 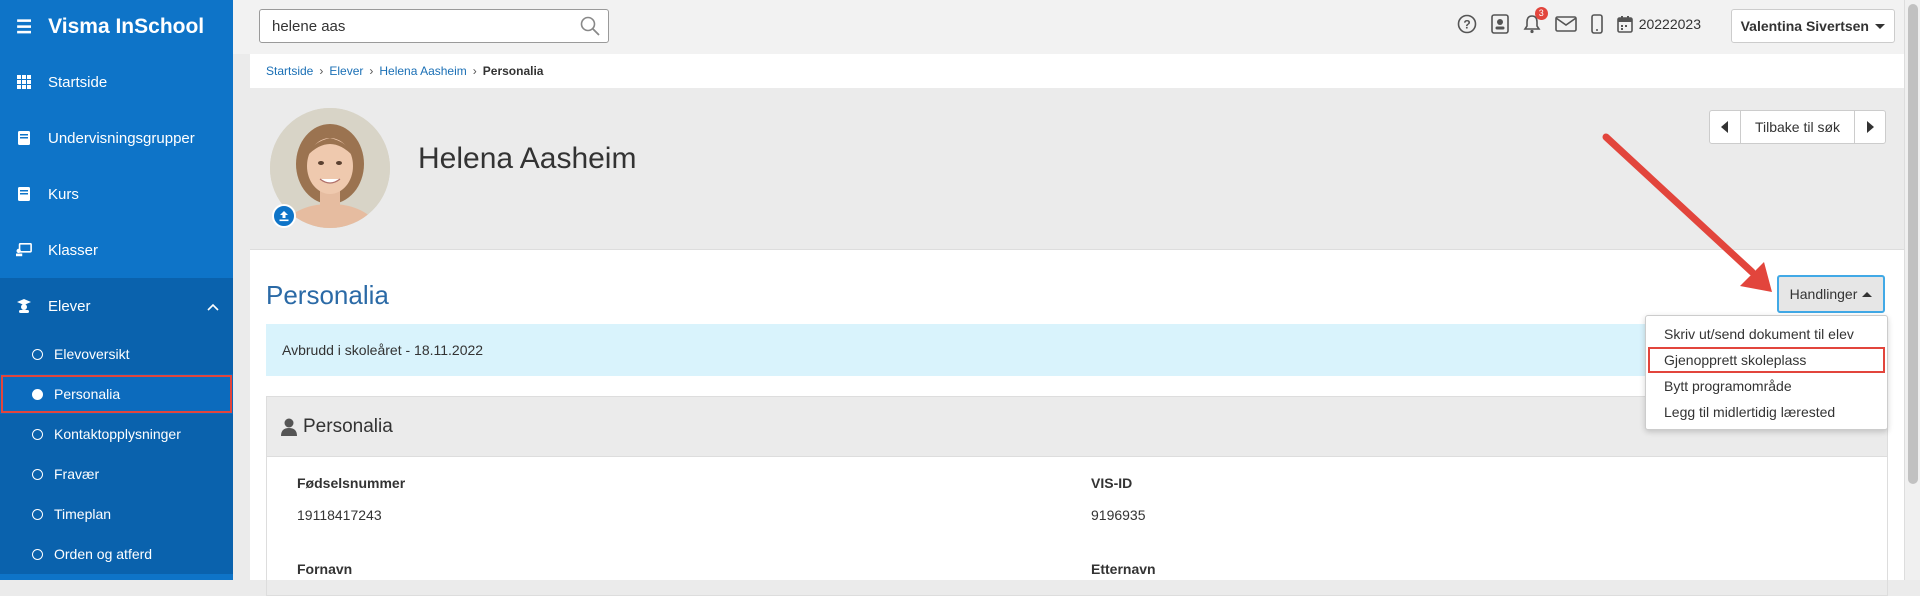 I want to click on breadcrumb-current: Personalia, so click(x=513, y=71).